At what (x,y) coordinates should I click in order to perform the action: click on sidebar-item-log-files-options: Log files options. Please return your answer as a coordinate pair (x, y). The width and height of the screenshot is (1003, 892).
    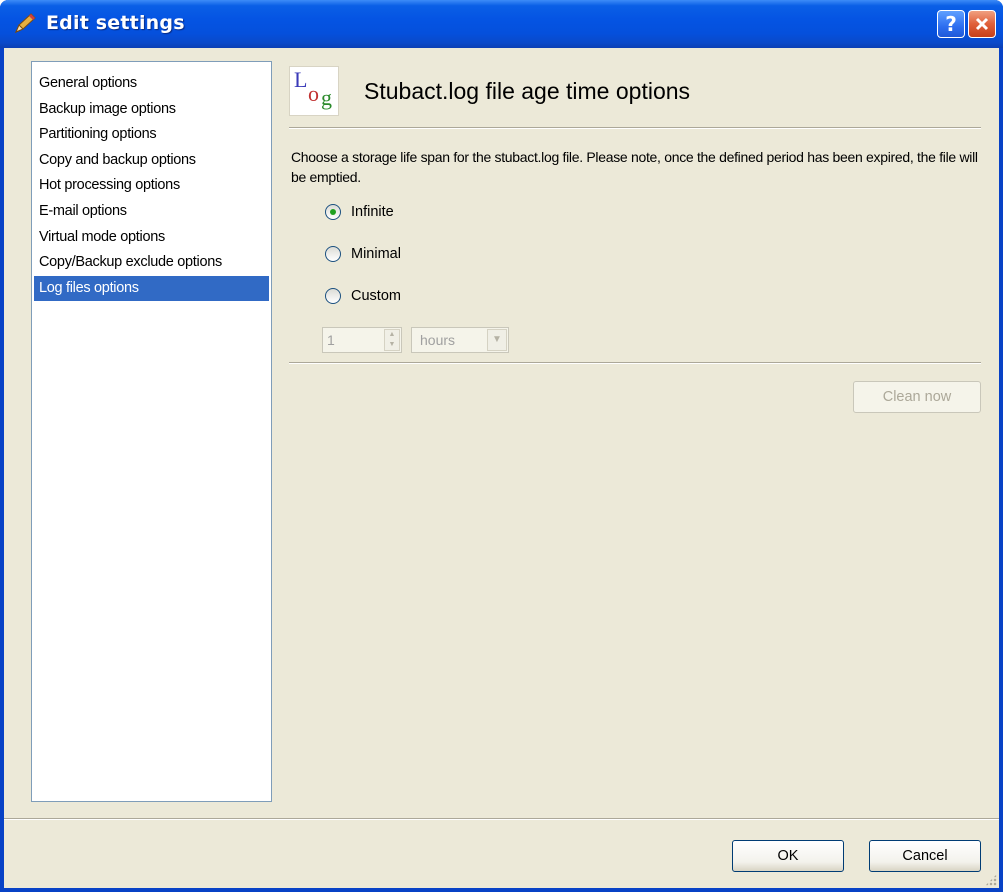
    Looking at the image, I should click on (151, 288).